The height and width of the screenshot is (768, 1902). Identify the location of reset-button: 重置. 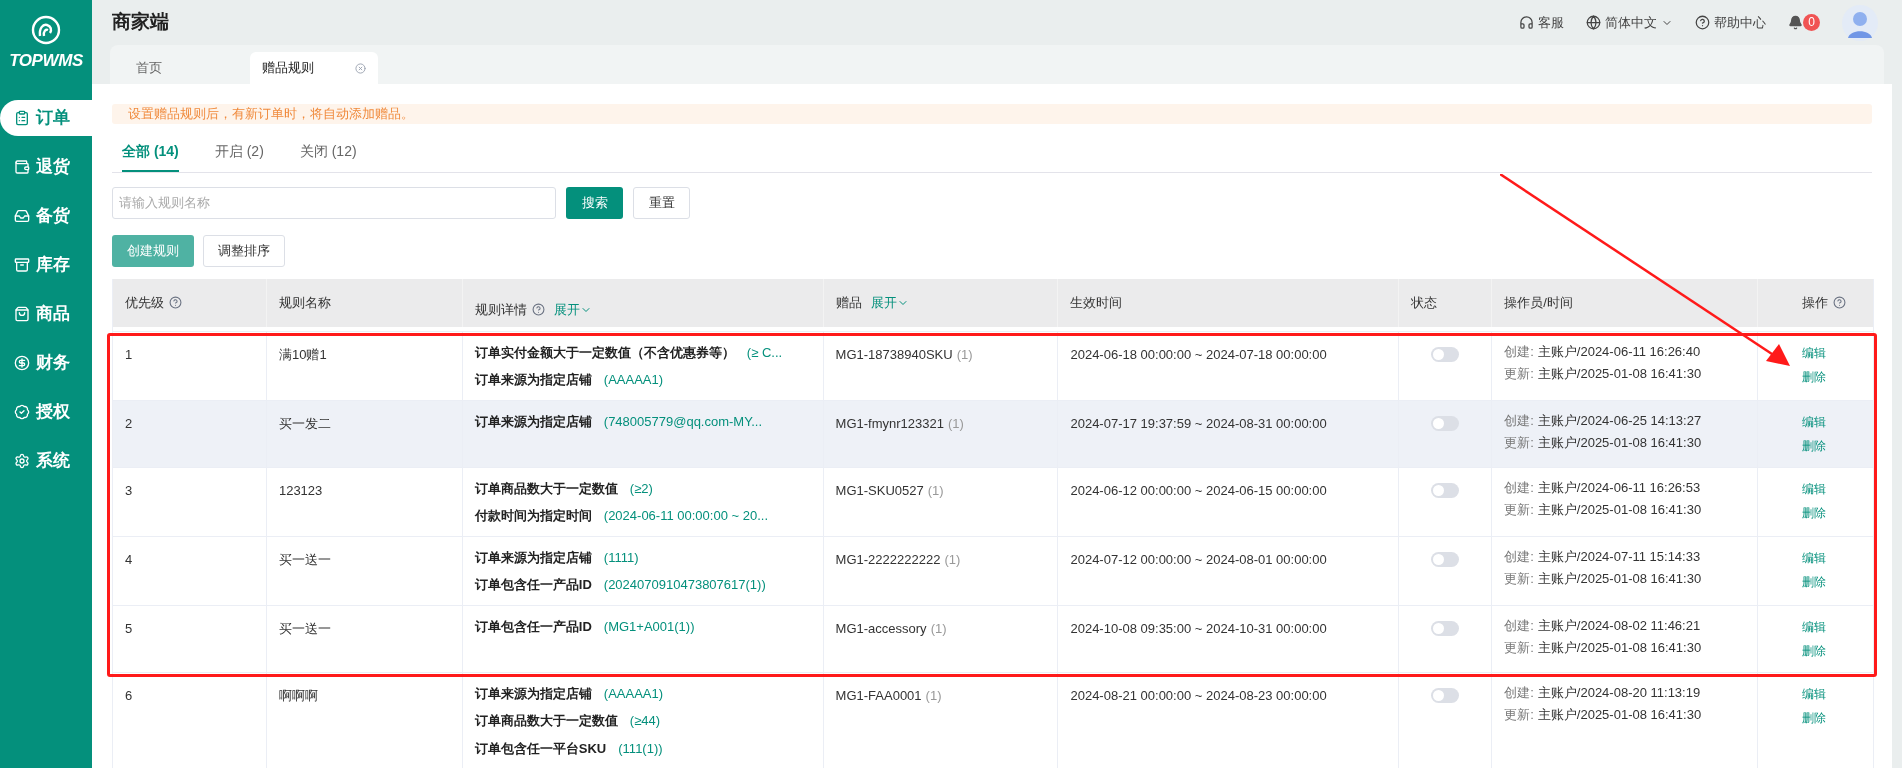
(661, 202).